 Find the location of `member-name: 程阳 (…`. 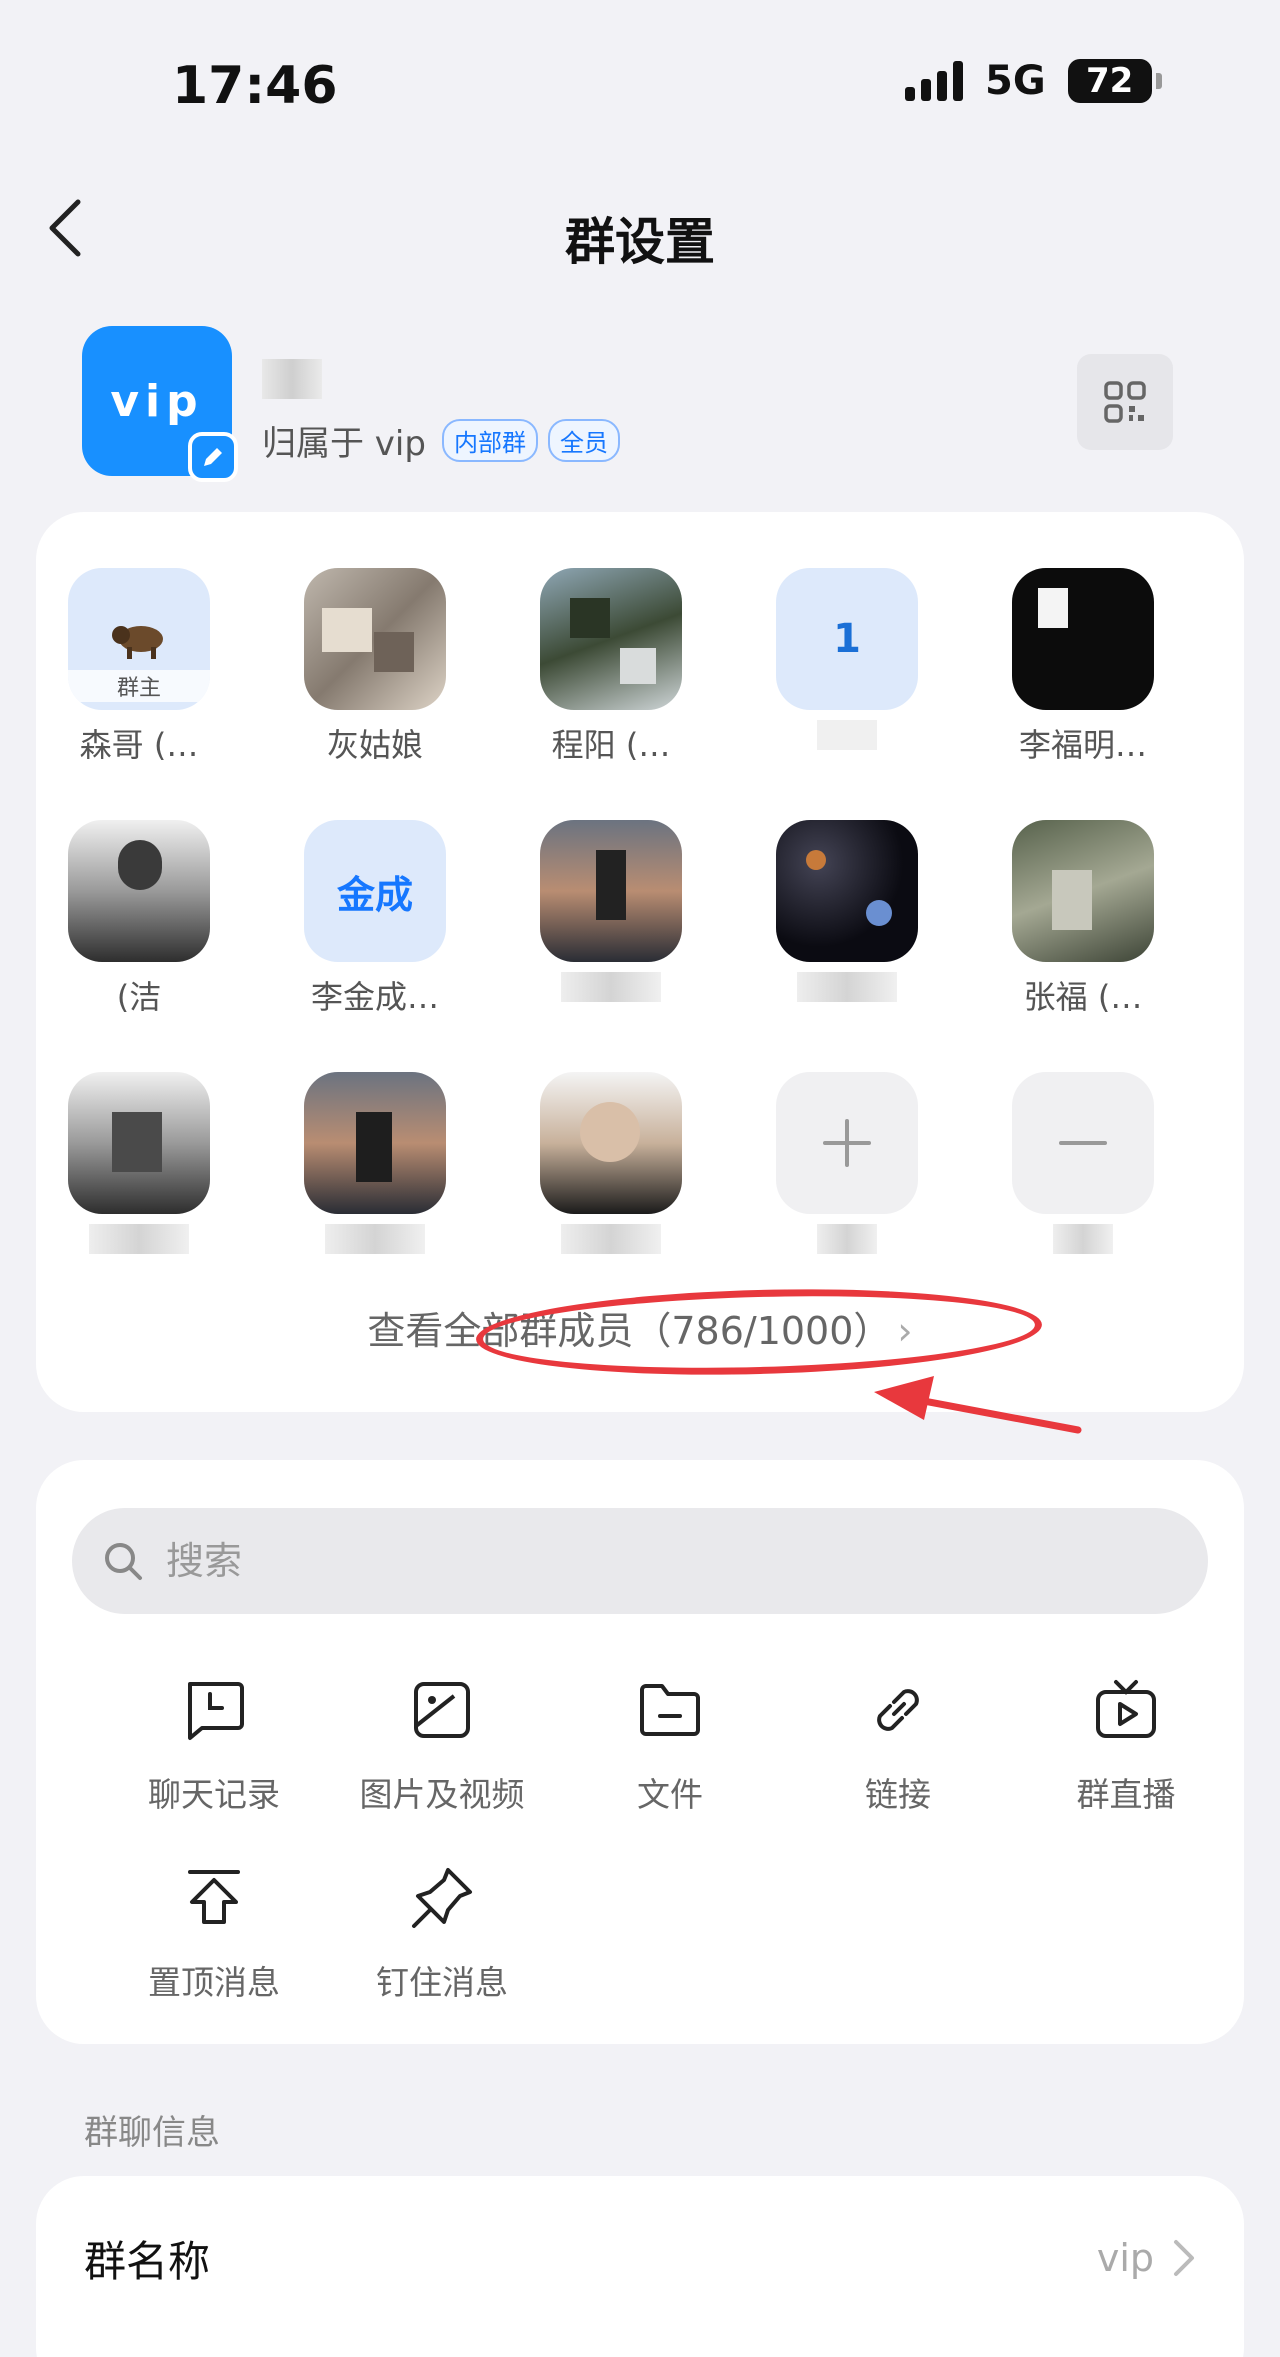

member-name: 程阳 (… is located at coordinates (611, 743).